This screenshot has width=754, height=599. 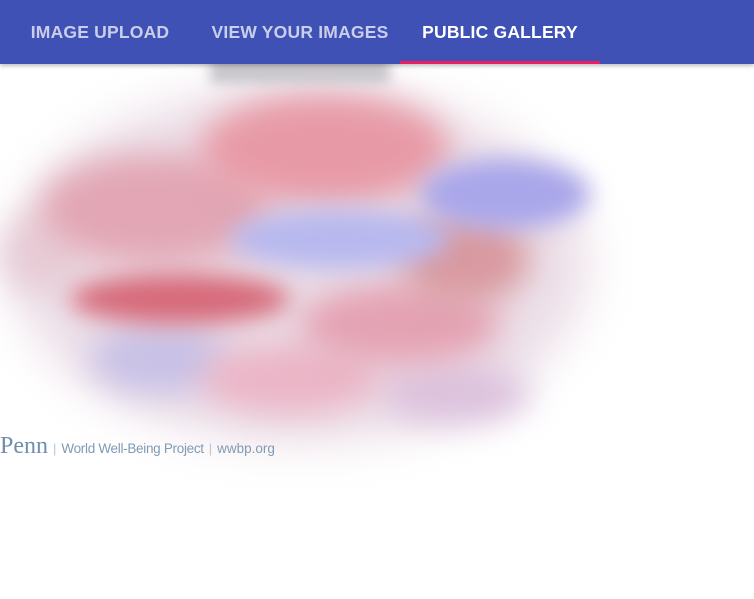 I want to click on project-name: World Well-Being Project, so click(x=132, y=448).